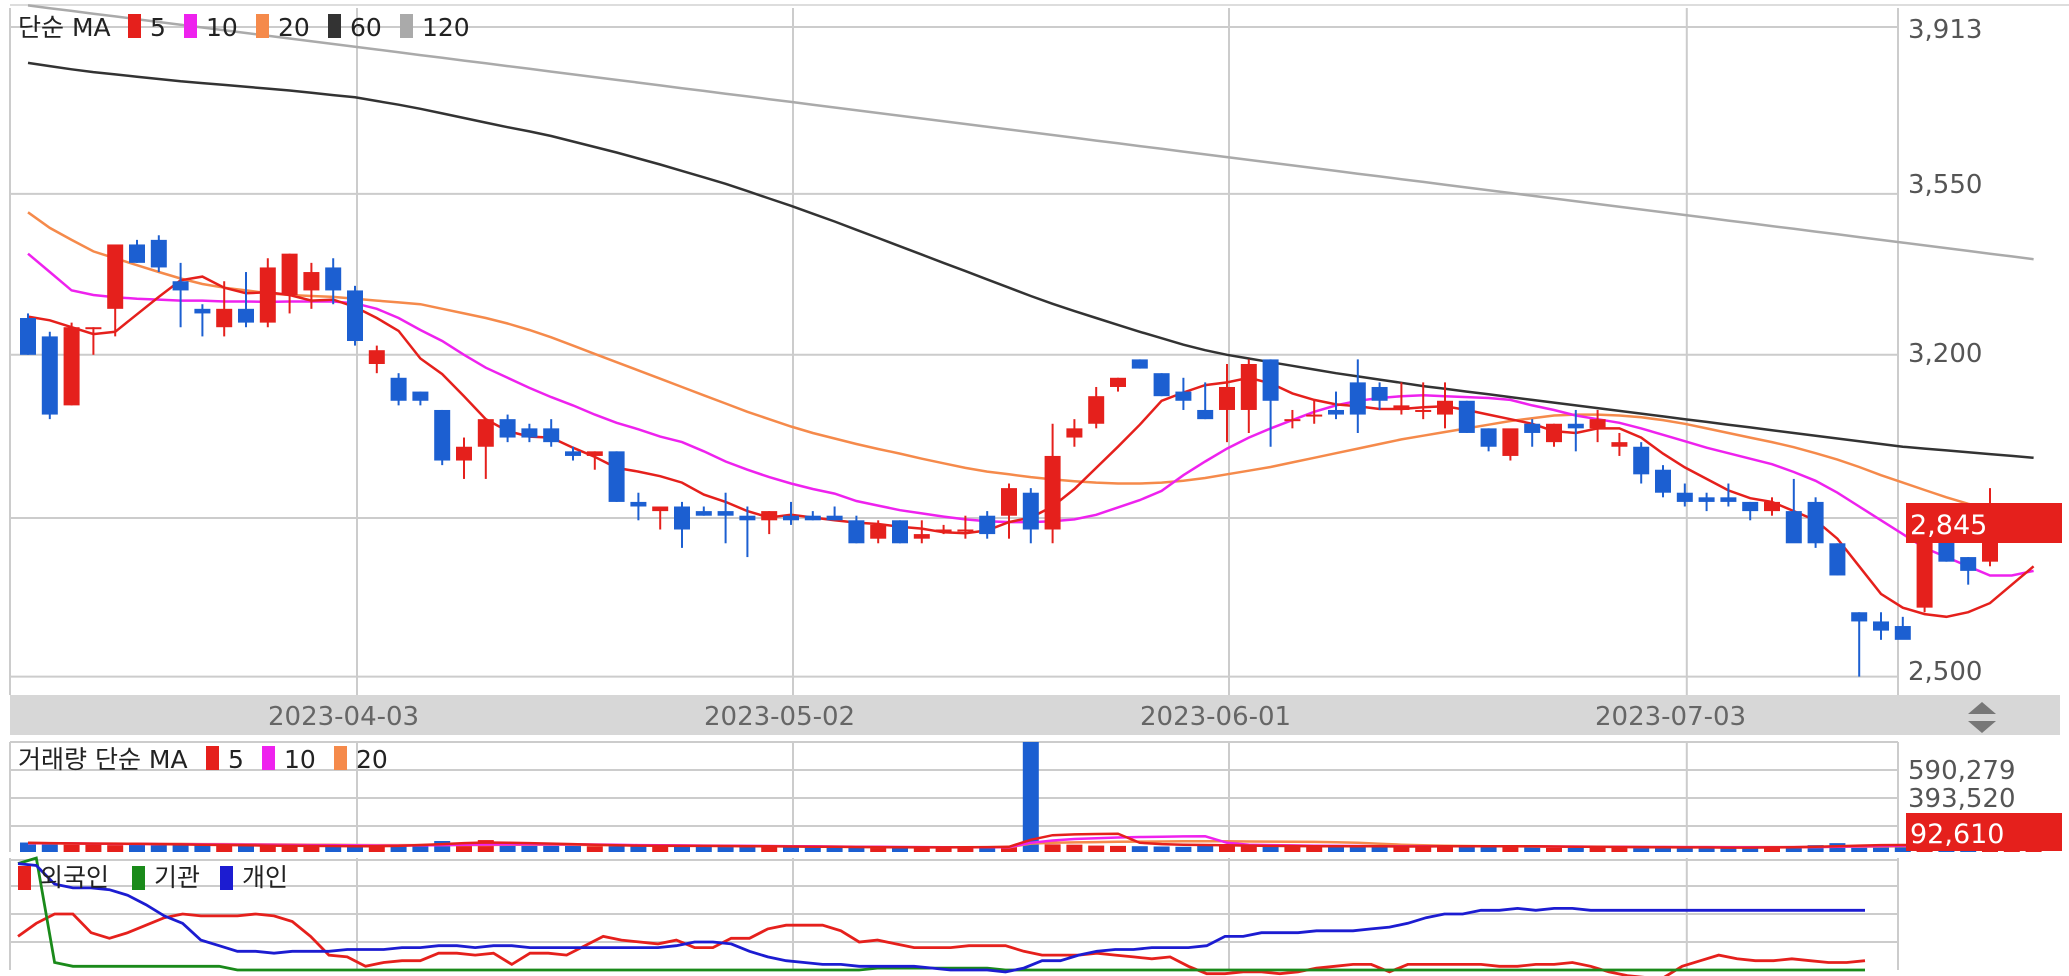 The height and width of the screenshot is (976, 2069). I want to click on legend-label-ma20: 20, so click(294, 27).